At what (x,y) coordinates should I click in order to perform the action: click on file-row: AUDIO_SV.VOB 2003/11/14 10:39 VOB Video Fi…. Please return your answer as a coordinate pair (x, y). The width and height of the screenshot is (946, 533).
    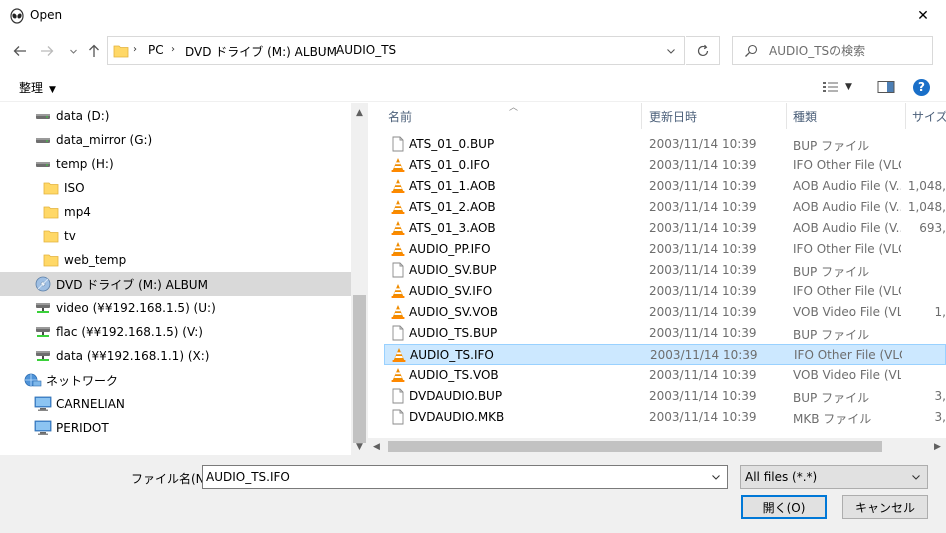
    Looking at the image, I should click on (665, 312).